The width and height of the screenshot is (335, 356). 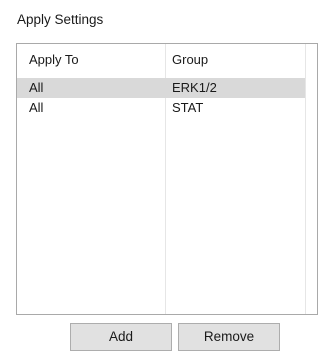 I want to click on list-row: All ERK1/2, so click(x=161, y=88).